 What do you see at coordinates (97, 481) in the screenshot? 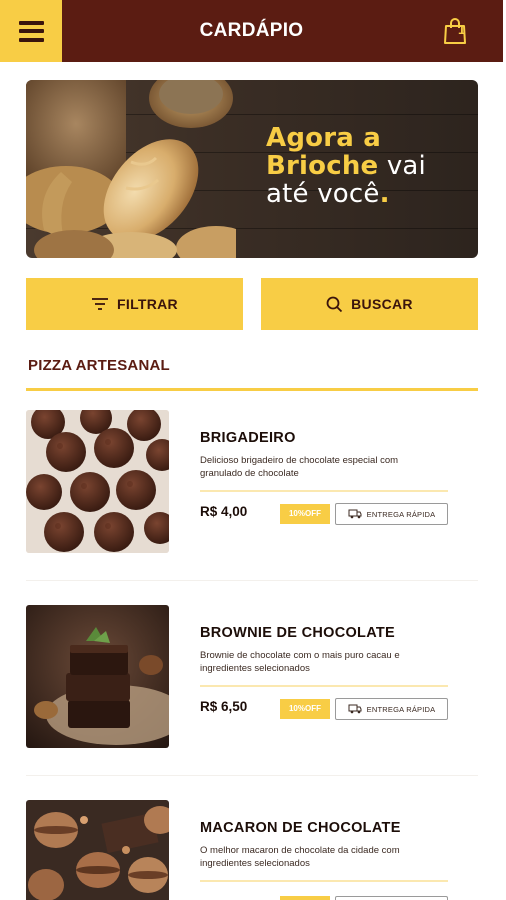
I see `product-image-brigadeiro` at bounding box center [97, 481].